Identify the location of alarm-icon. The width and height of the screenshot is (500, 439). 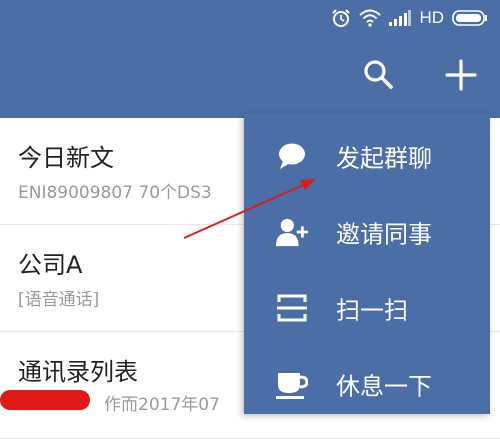
(341, 18).